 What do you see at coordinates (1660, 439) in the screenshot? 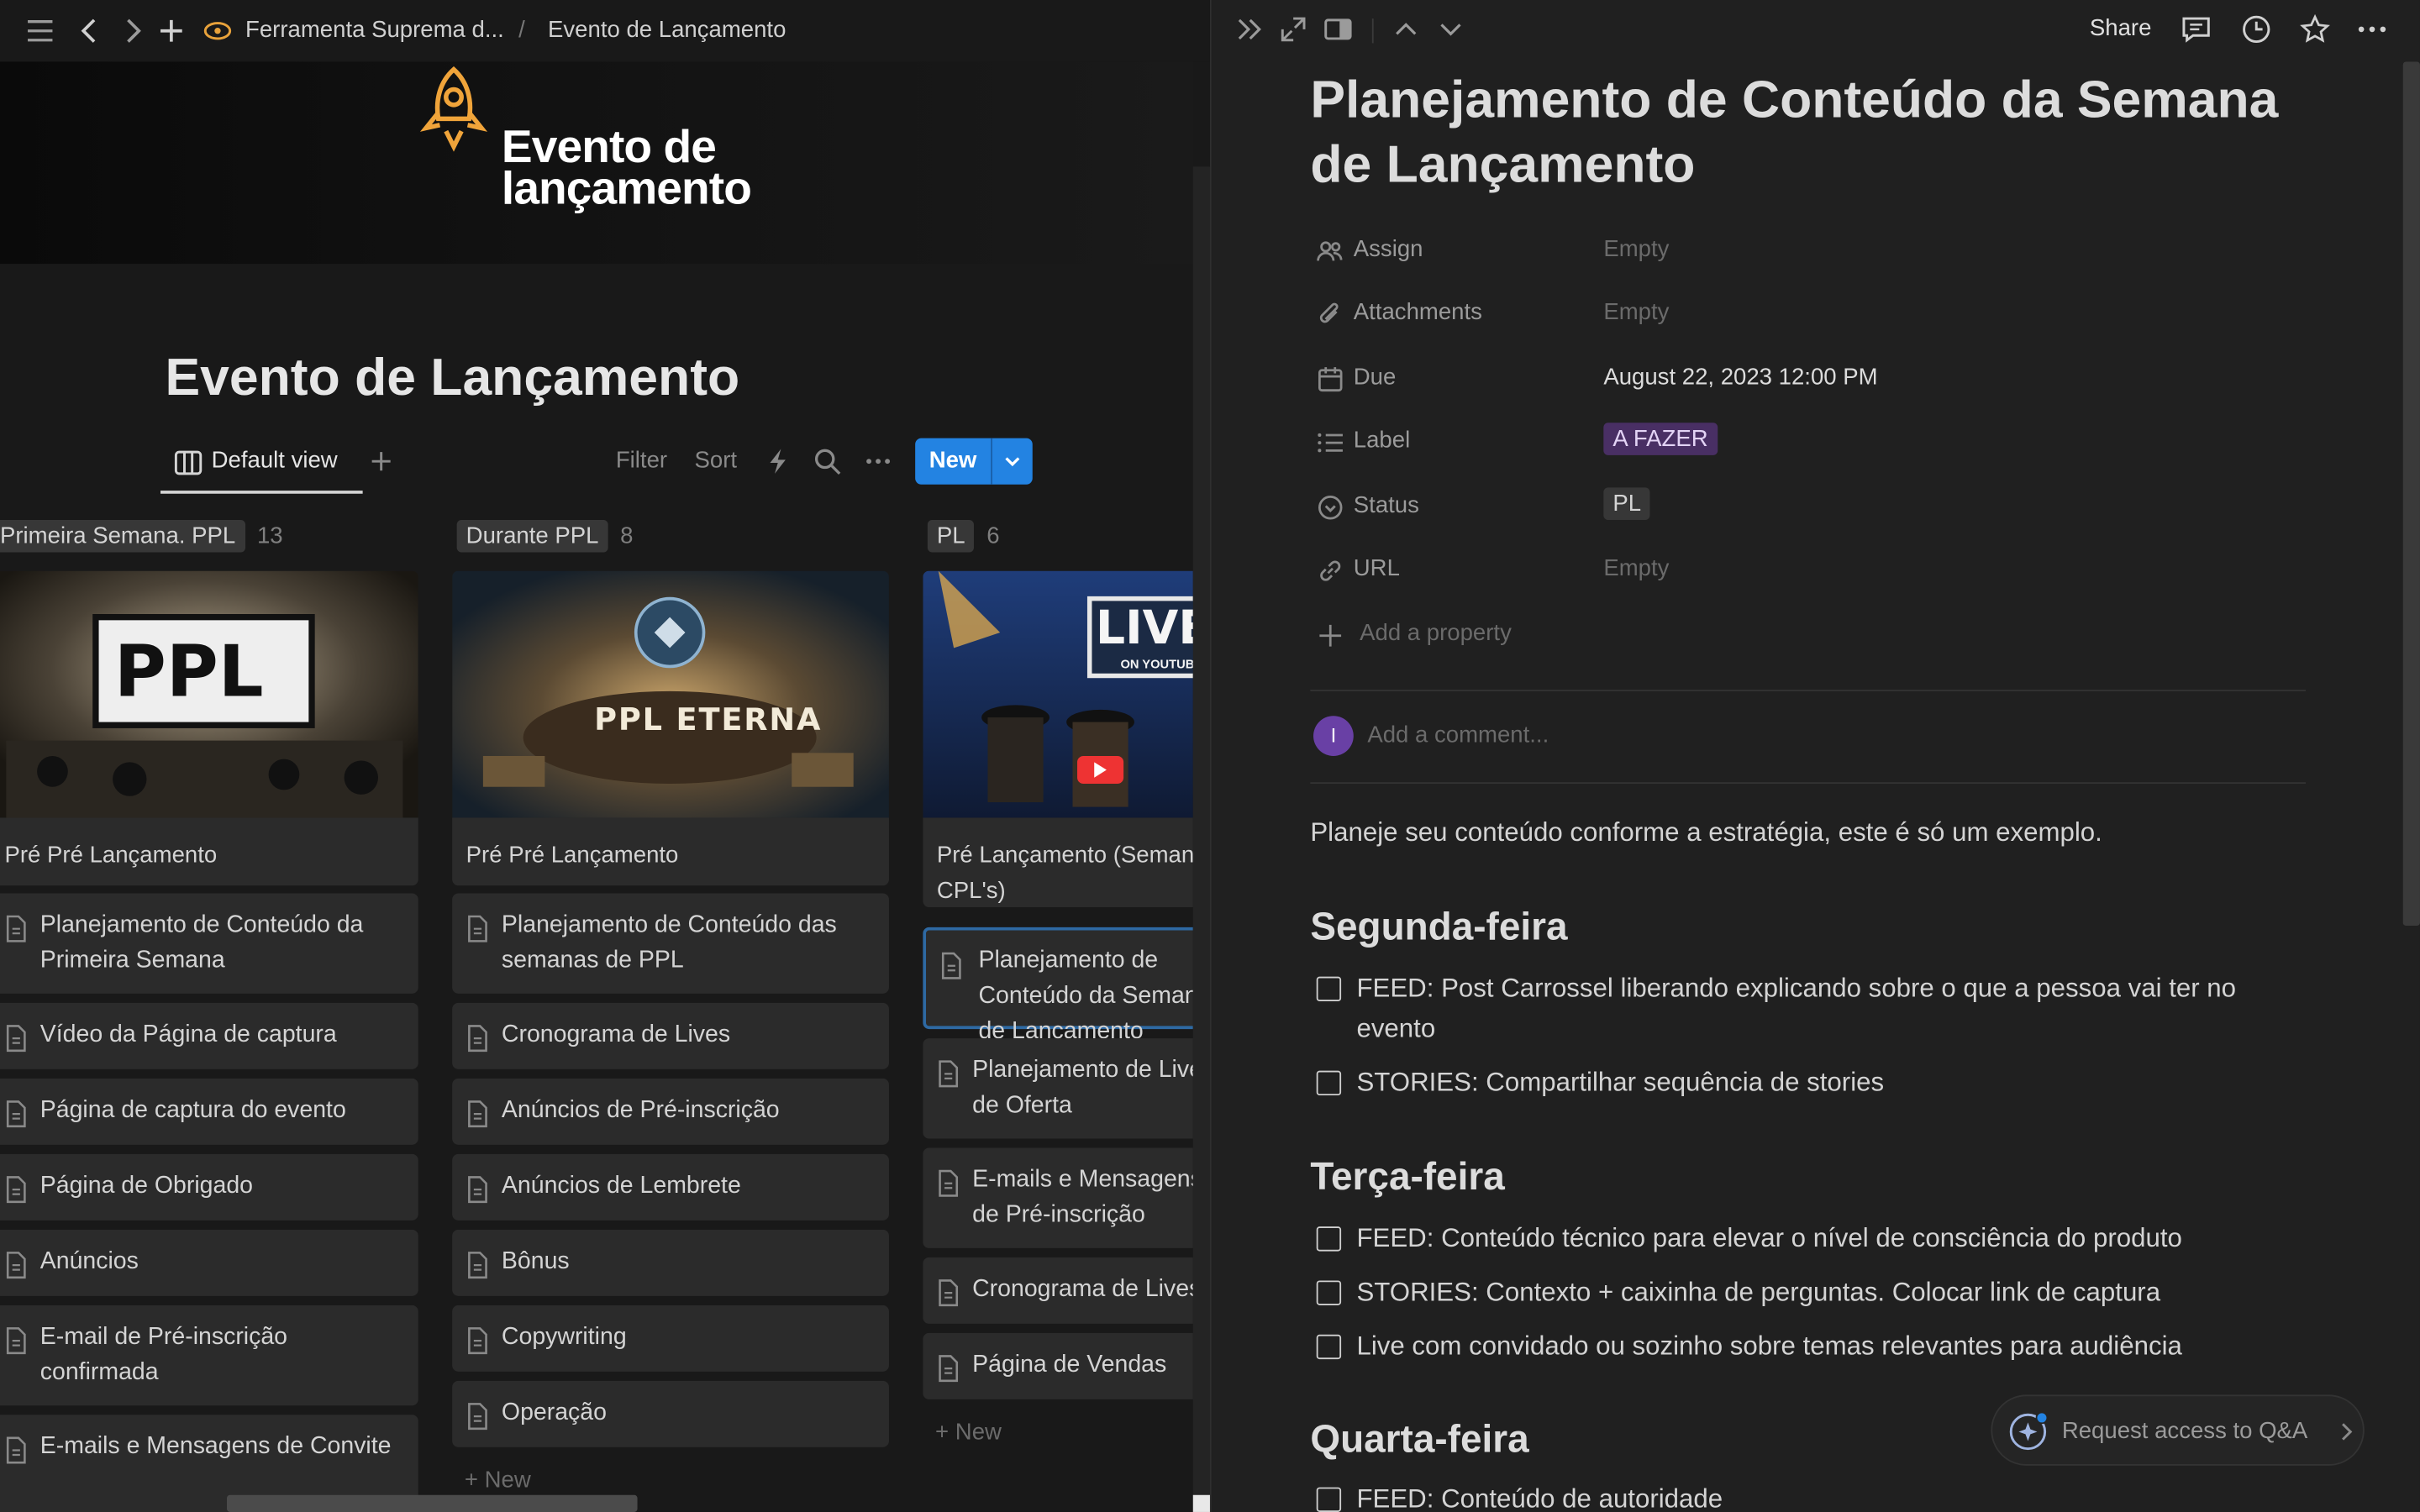
I see `label-tag: A FAZER` at bounding box center [1660, 439].